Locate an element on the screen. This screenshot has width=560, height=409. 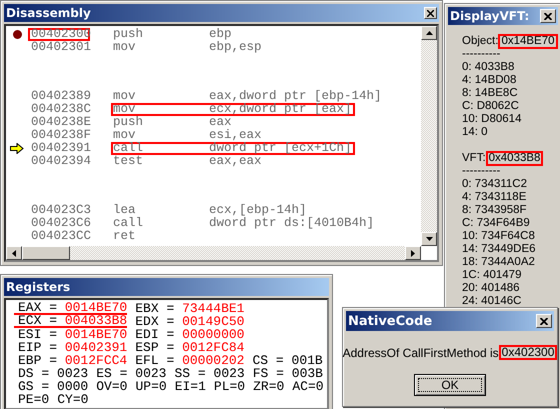
flag-value: PE=0 is located at coordinates (34, 399).